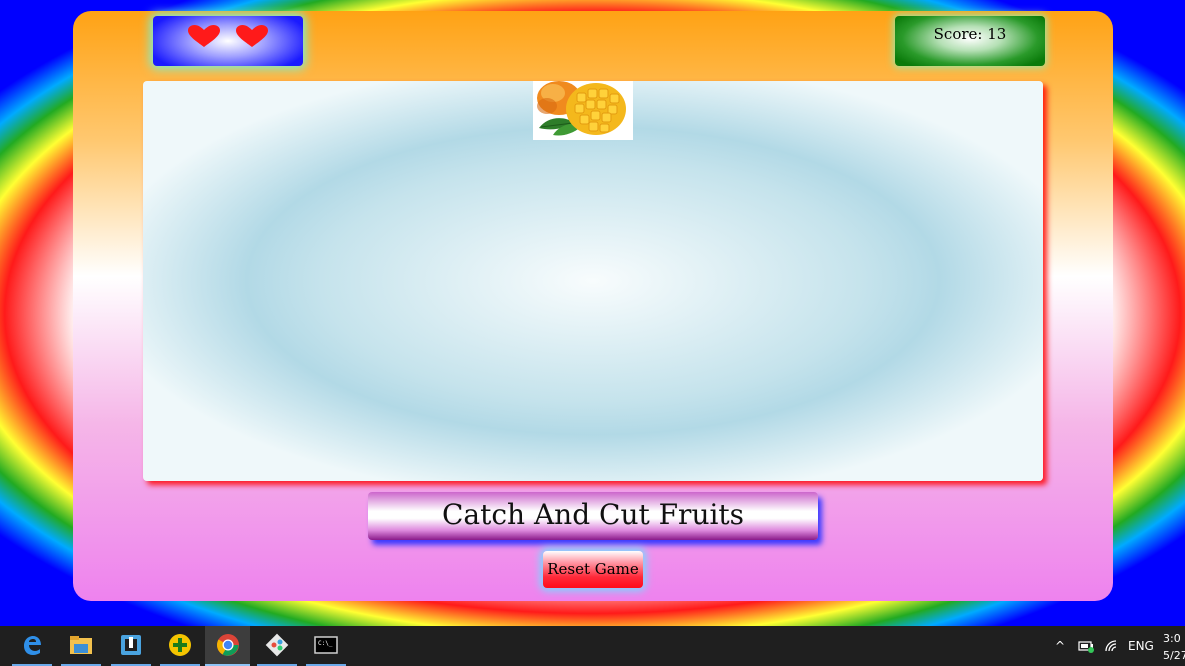  I want to click on clock: 3:0 5/27, so click(1174, 647).